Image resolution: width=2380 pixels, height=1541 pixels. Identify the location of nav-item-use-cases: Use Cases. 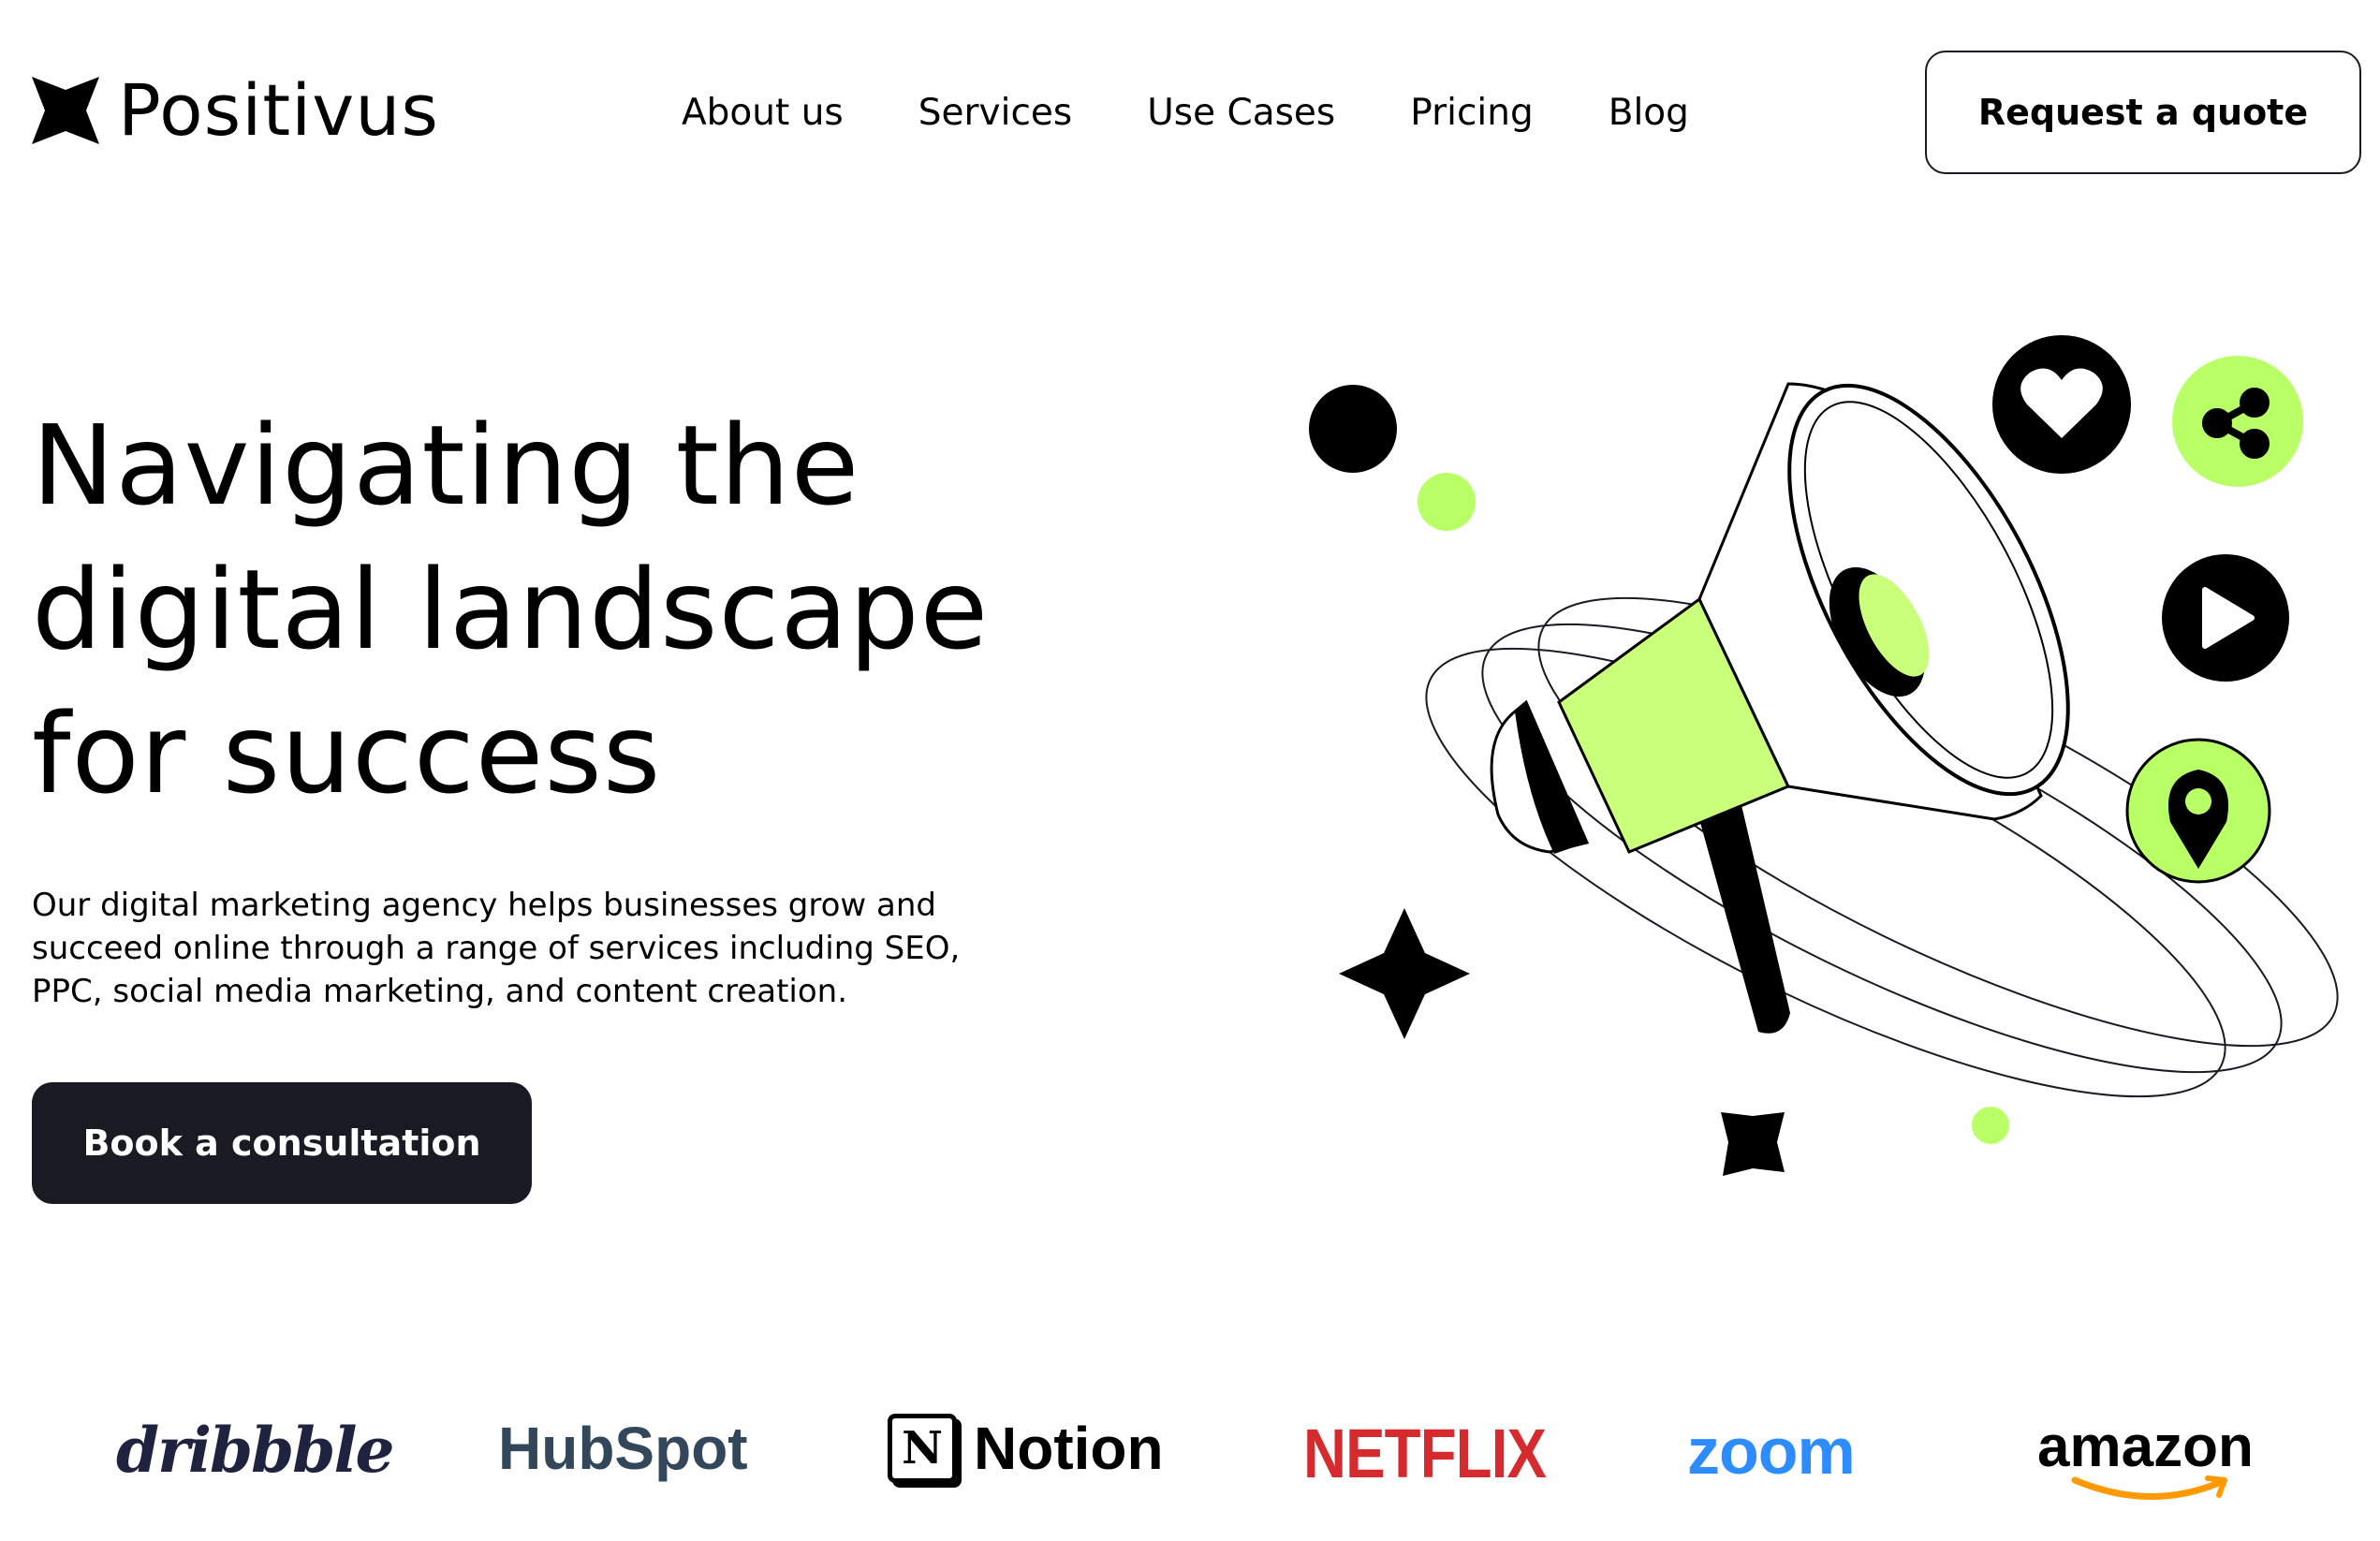
(1241, 113).